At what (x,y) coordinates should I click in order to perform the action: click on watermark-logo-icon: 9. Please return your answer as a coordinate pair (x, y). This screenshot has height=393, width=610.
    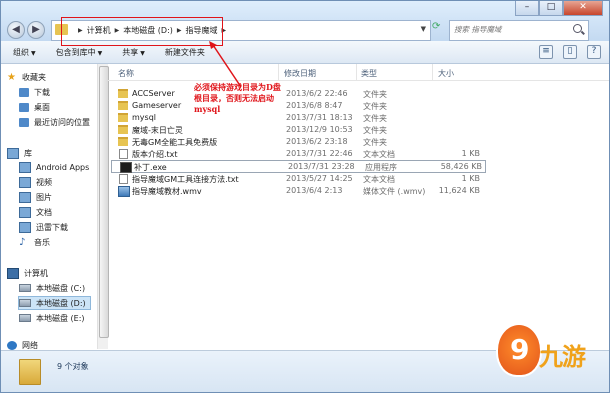
    Looking at the image, I should click on (519, 350).